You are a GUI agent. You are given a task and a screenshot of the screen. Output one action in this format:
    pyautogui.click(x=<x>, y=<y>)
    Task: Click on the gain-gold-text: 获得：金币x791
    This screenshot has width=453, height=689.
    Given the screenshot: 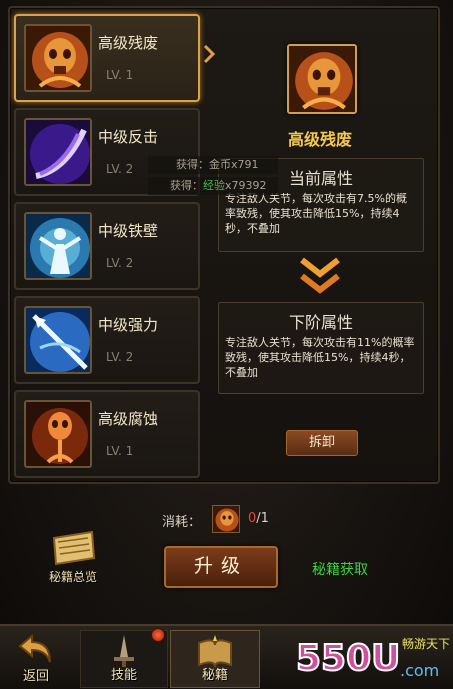 What is the action you would take?
    pyautogui.click(x=213, y=165)
    